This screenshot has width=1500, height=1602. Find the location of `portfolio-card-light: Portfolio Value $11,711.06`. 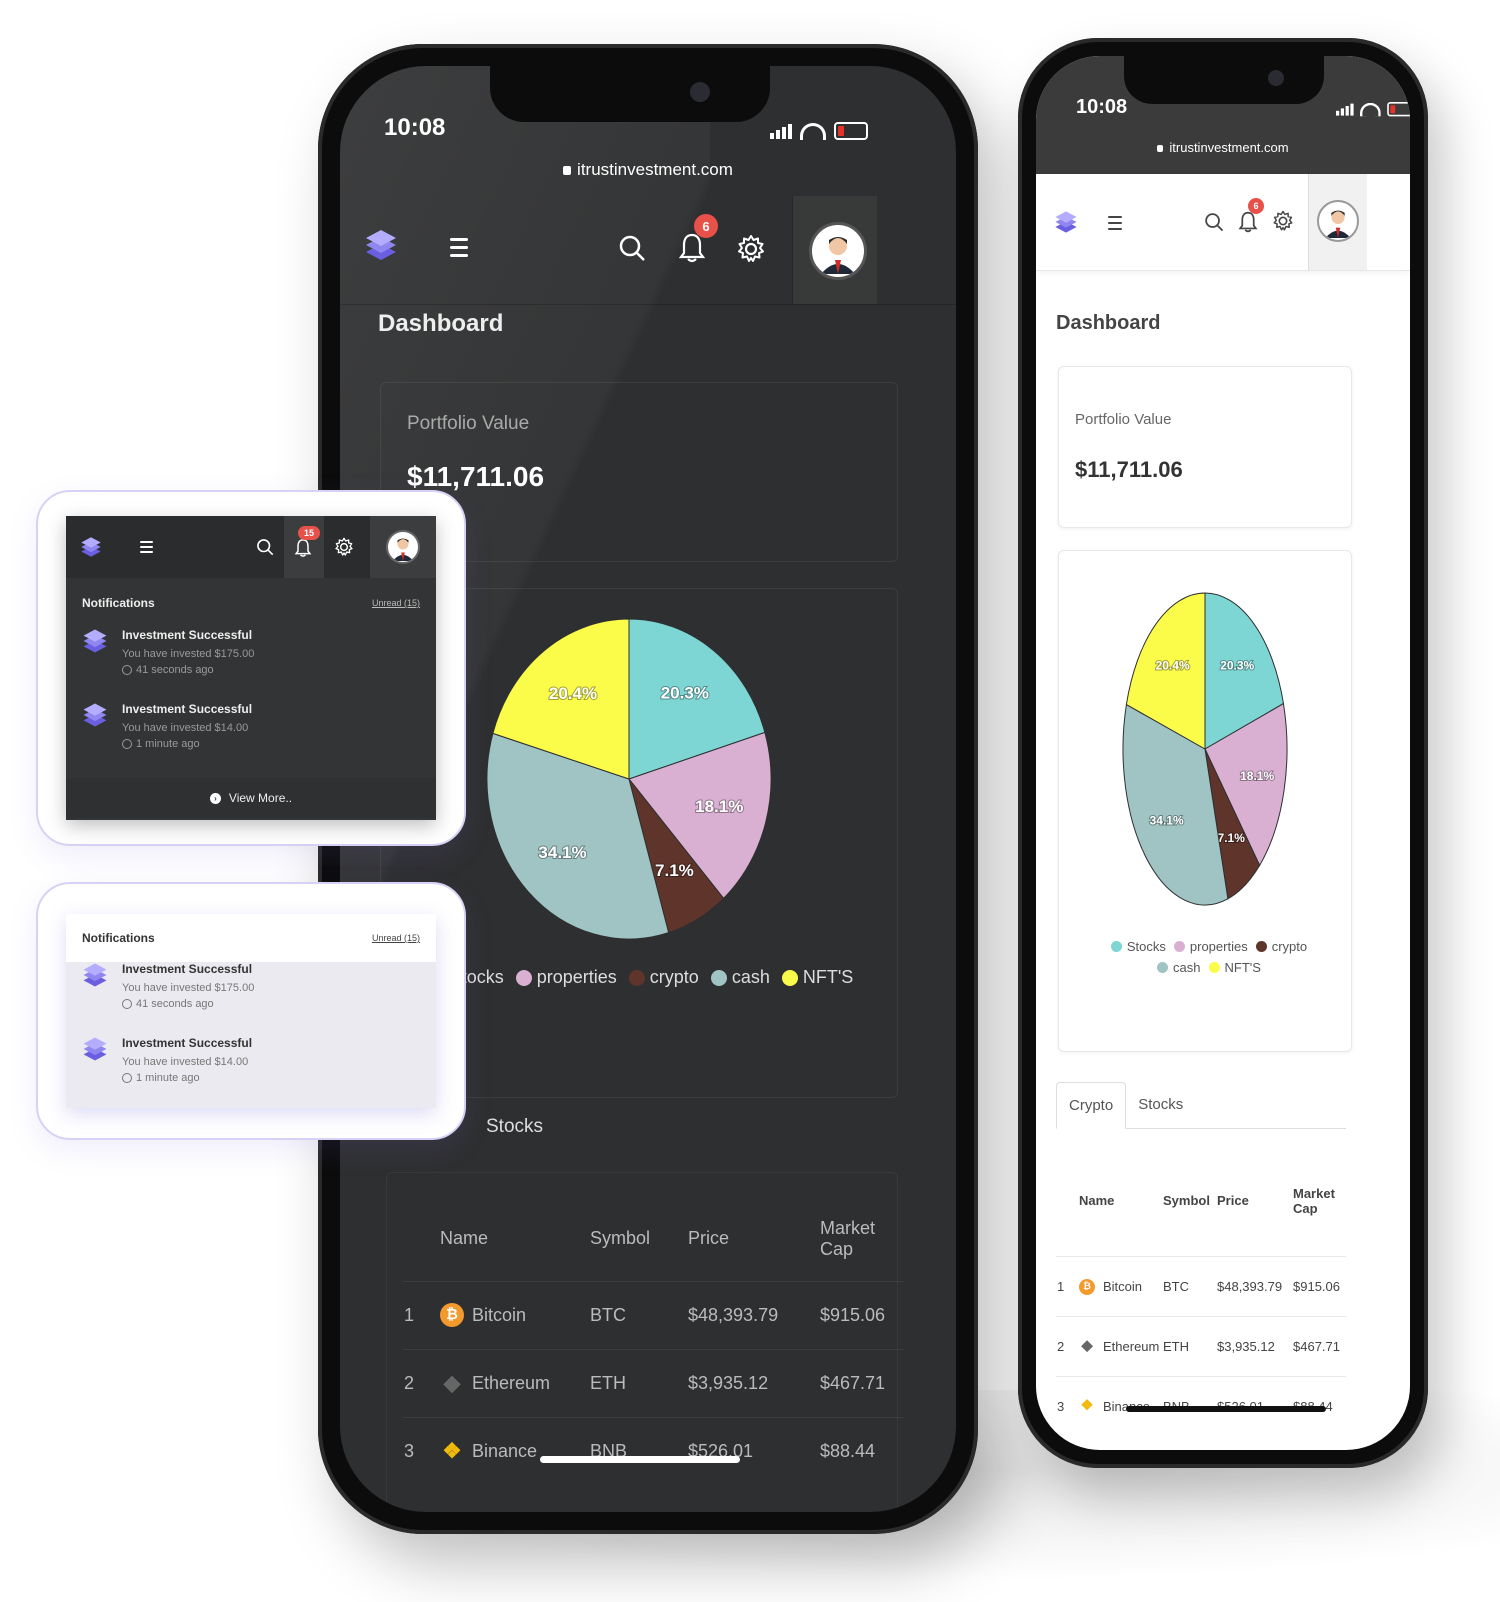

portfolio-card-light: Portfolio Value $11,711.06 is located at coordinates (1205, 447).